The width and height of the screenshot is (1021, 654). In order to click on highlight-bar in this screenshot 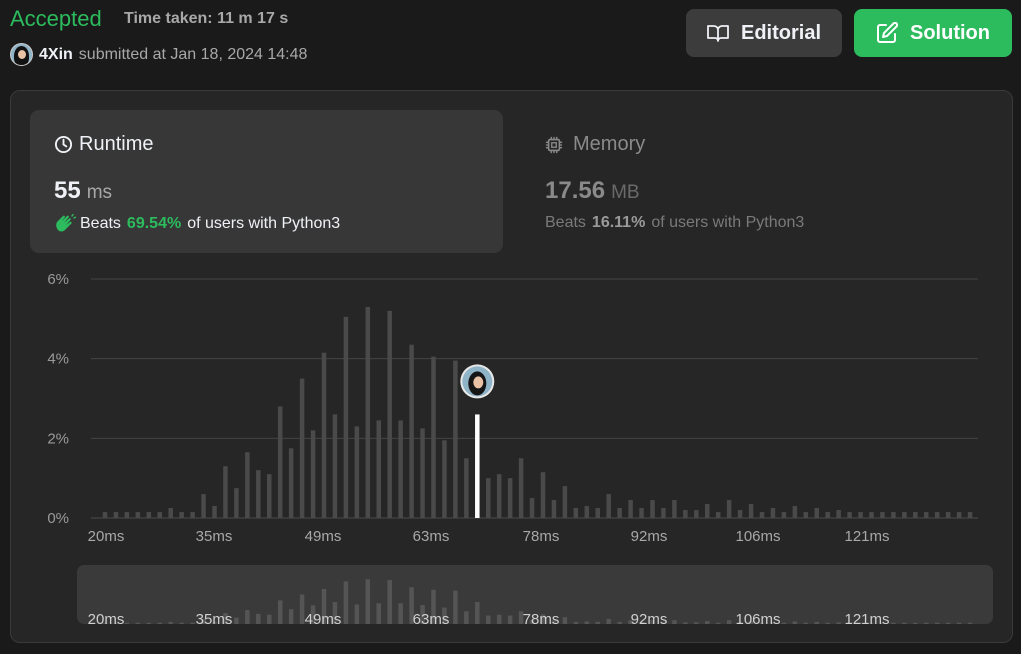, I will do `click(477, 466)`.